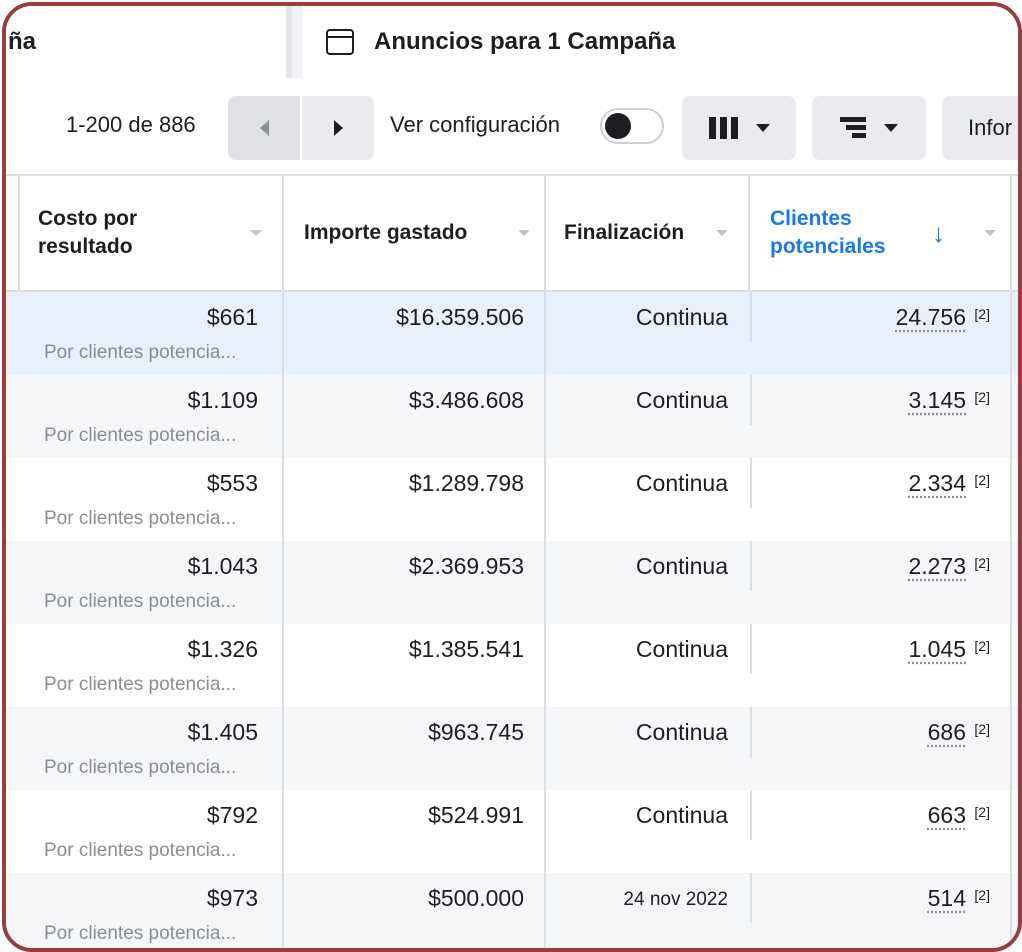 This screenshot has height=952, width=1022. What do you see at coordinates (937, 400) in the screenshot?
I see `clientes-value-link: 3.145` at bounding box center [937, 400].